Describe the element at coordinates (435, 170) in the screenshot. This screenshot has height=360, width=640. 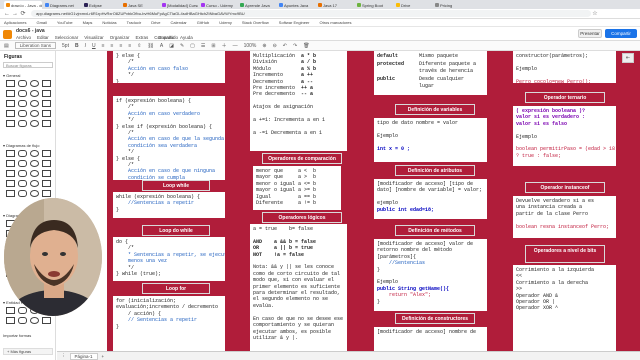
I see `attributes-header: Definición de atributos` at that location.